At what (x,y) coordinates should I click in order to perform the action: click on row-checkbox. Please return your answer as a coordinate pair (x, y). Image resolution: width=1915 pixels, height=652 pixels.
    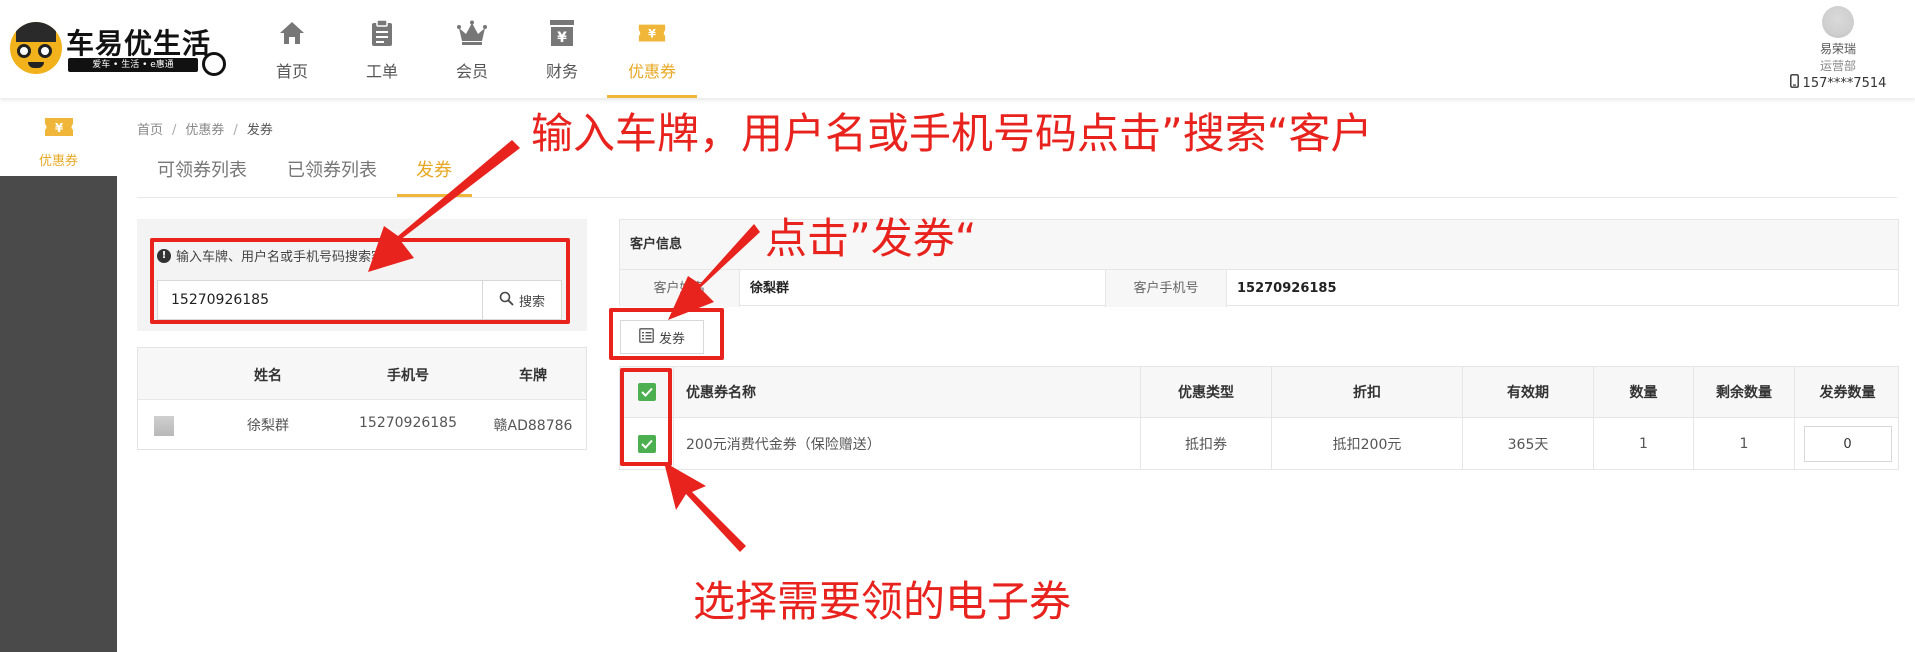
    Looking at the image, I should click on (647, 444).